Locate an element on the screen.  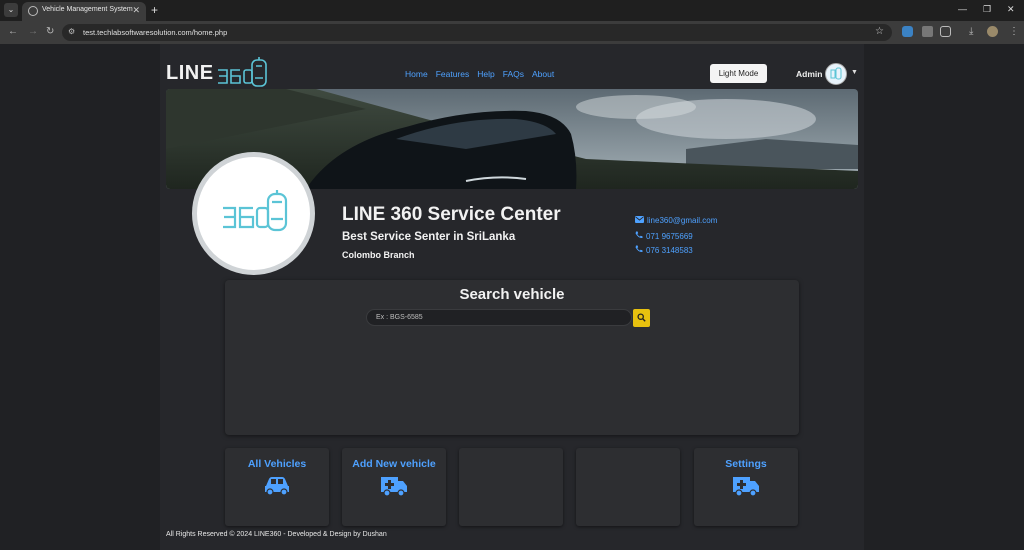
restore-icon: ❐ is located at coordinates (987, 9).